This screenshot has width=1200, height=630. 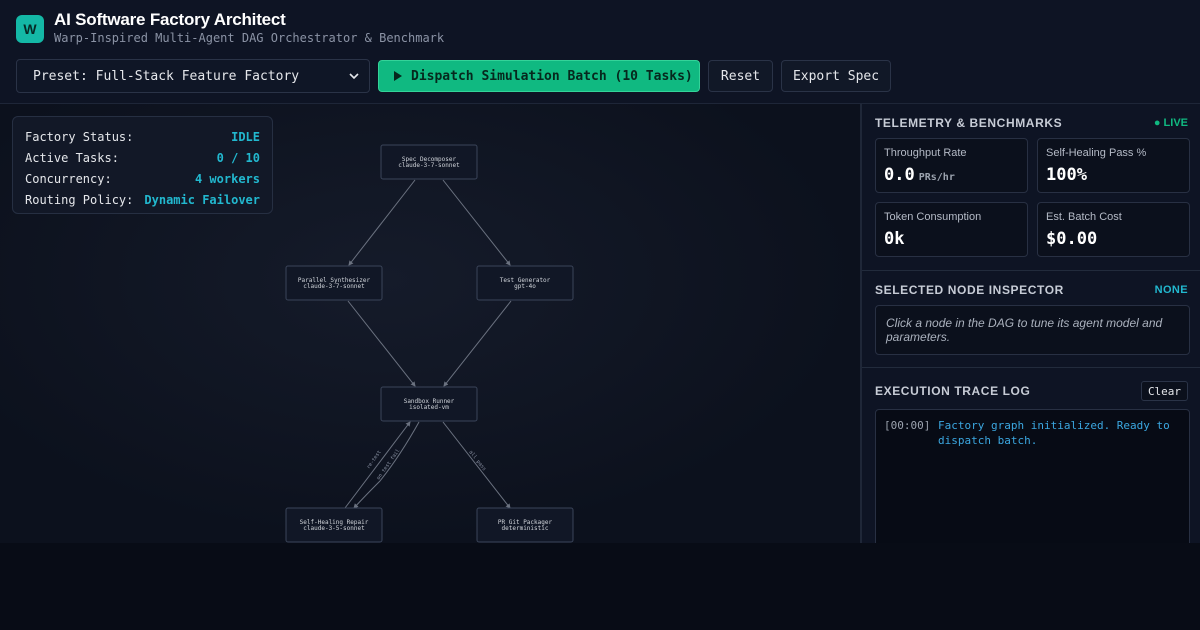 What do you see at coordinates (1113, 229) in the screenshot?
I see `metric-batch-cost: Est. Batch Cost $0.00` at bounding box center [1113, 229].